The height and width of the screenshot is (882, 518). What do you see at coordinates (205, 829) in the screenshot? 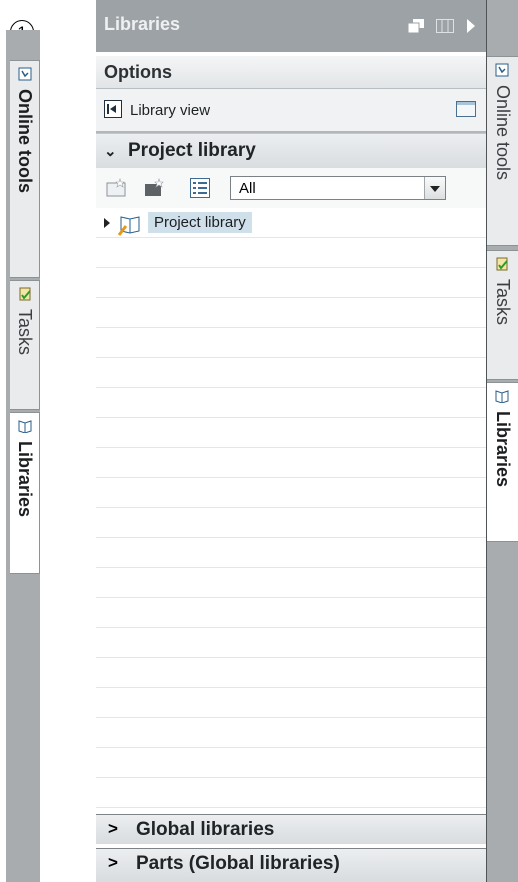
I see `global-libraries-label: Global libraries` at bounding box center [205, 829].